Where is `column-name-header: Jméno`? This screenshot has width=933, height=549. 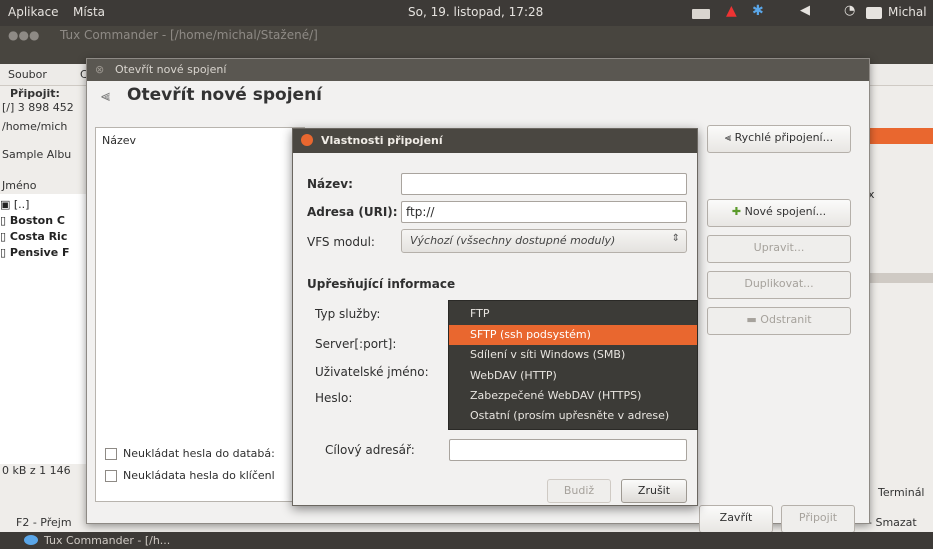
column-name-header: Jméno is located at coordinates (19, 185).